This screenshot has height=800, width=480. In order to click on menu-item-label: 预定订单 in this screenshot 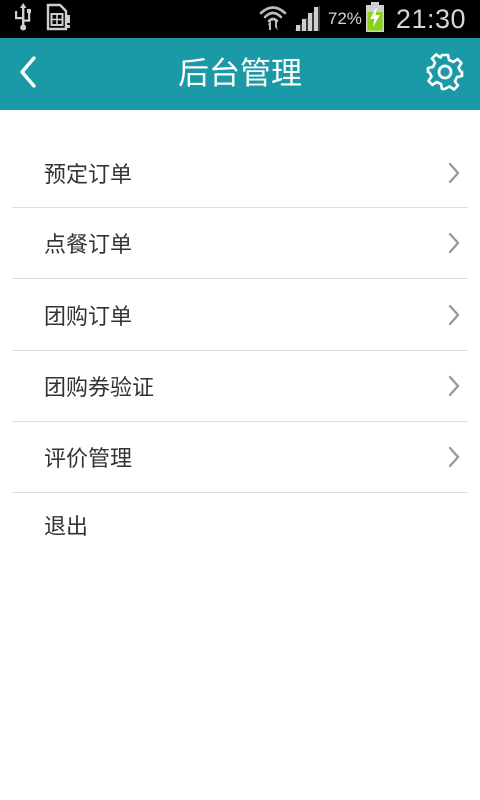, I will do `click(88, 175)`.